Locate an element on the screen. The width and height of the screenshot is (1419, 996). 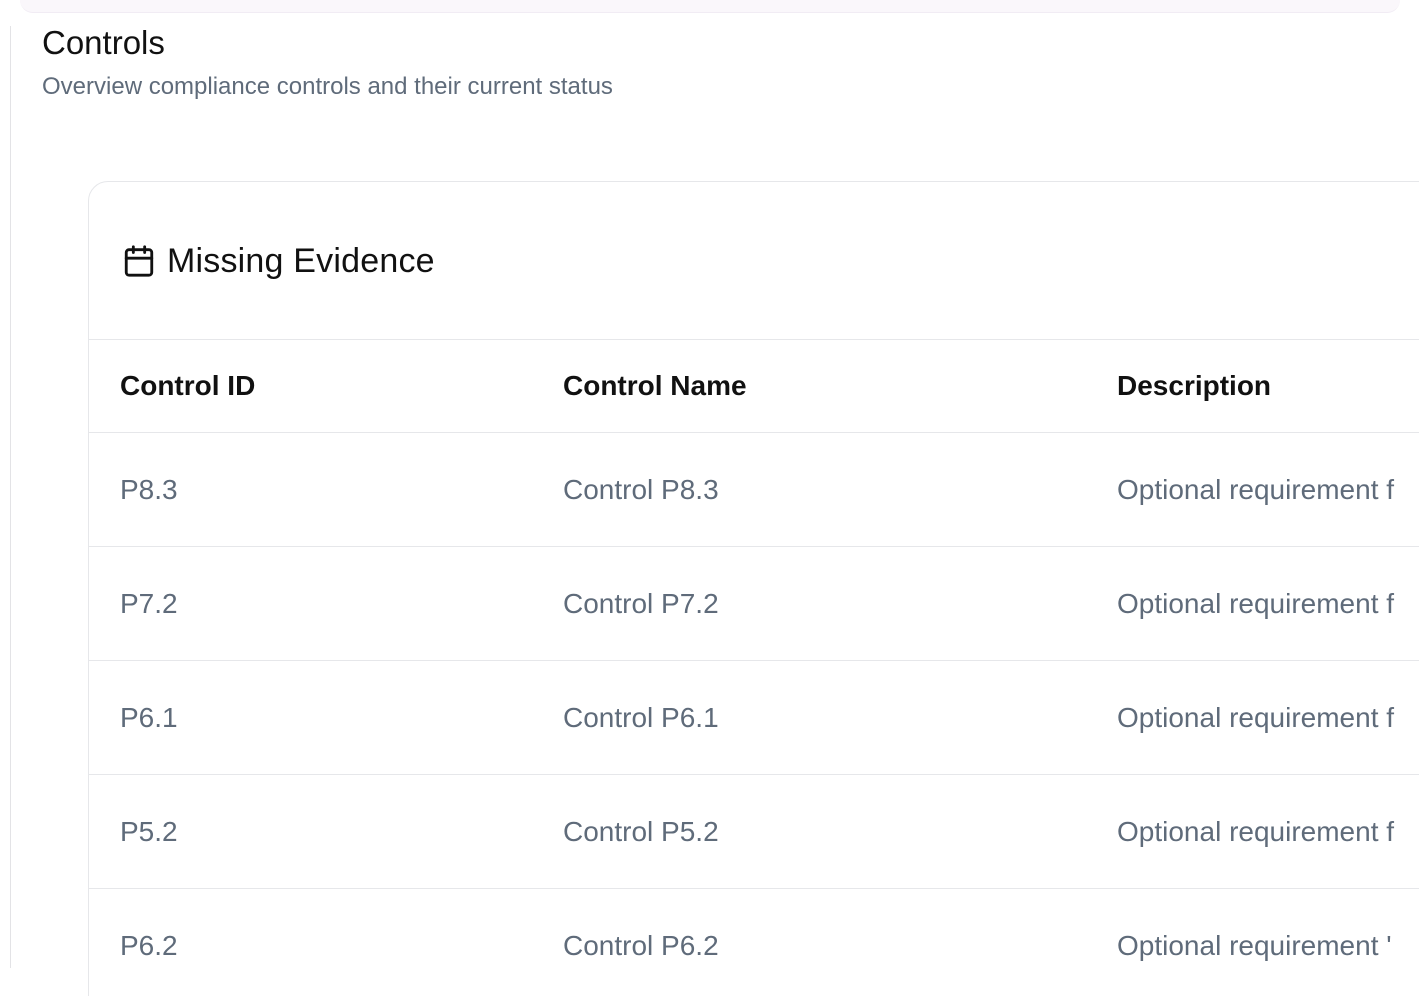
table-row: P6.1 Control P6.1 Optional requirement f is located at coordinates (754, 718).